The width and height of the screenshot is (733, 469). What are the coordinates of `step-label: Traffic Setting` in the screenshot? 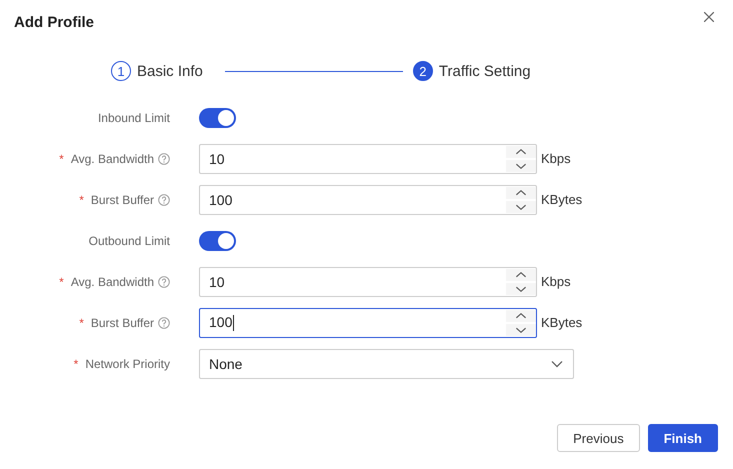 It's located at (484, 71).